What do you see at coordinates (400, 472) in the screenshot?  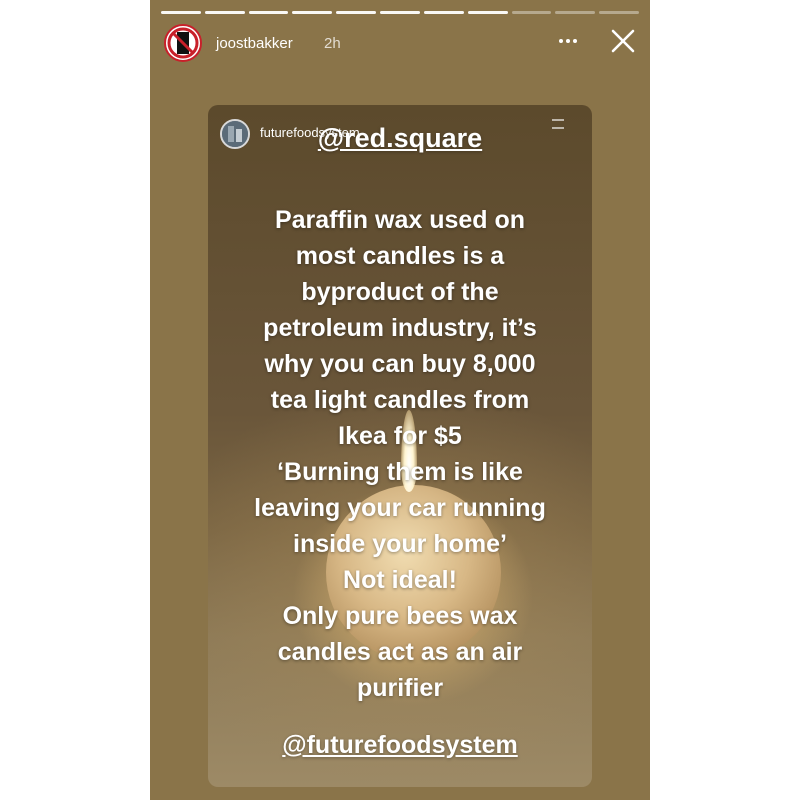 I see `caption-line: ‘Burning them is like` at bounding box center [400, 472].